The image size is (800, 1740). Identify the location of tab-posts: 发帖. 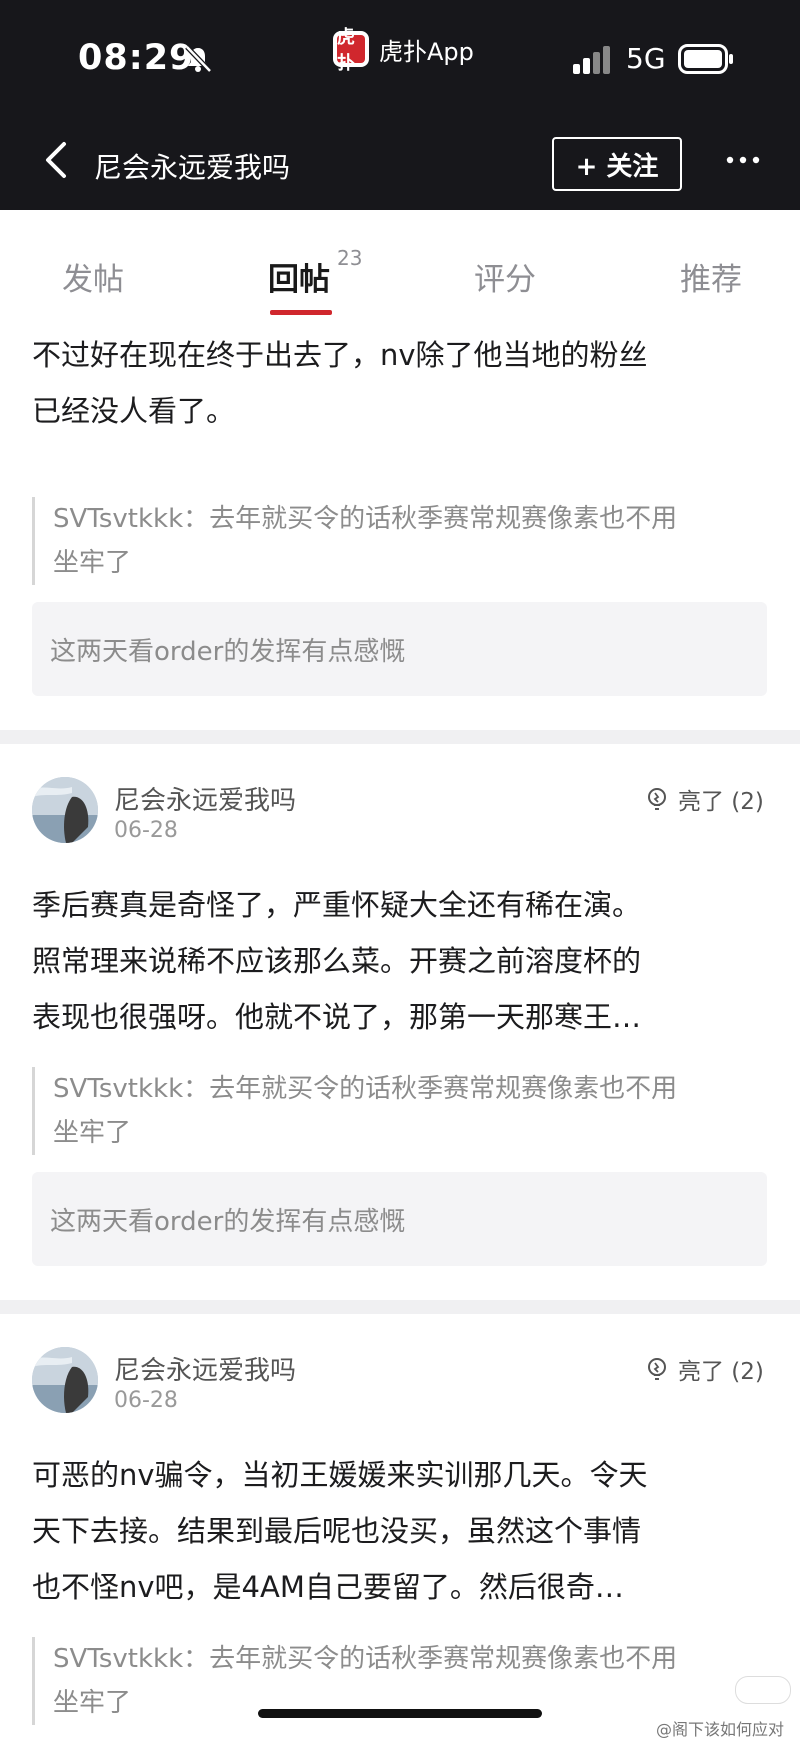
(93, 276).